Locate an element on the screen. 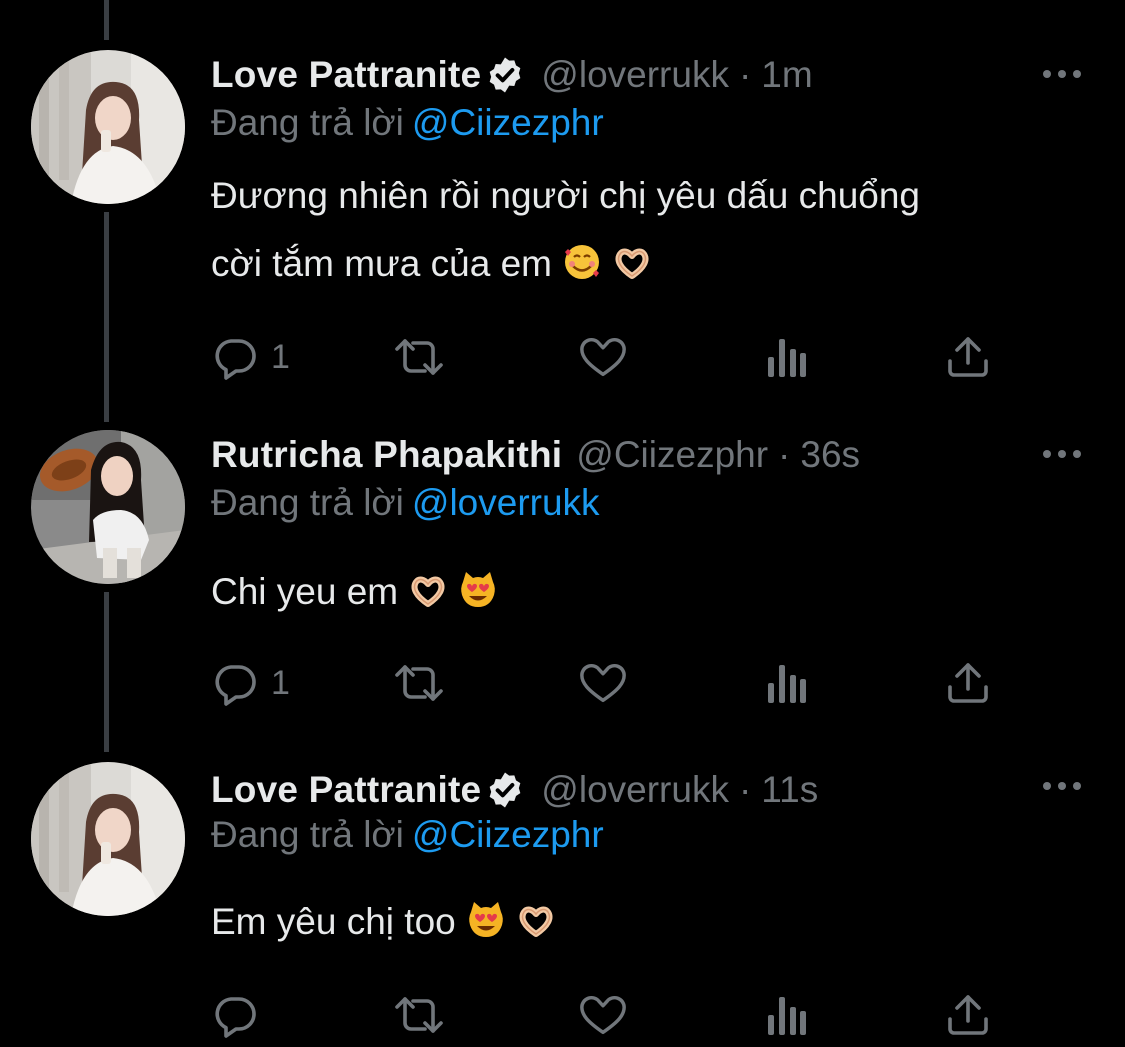 The width and height of the screenshot is (1125, 1047). tweet-actions is located at coordinates (611, 1015).